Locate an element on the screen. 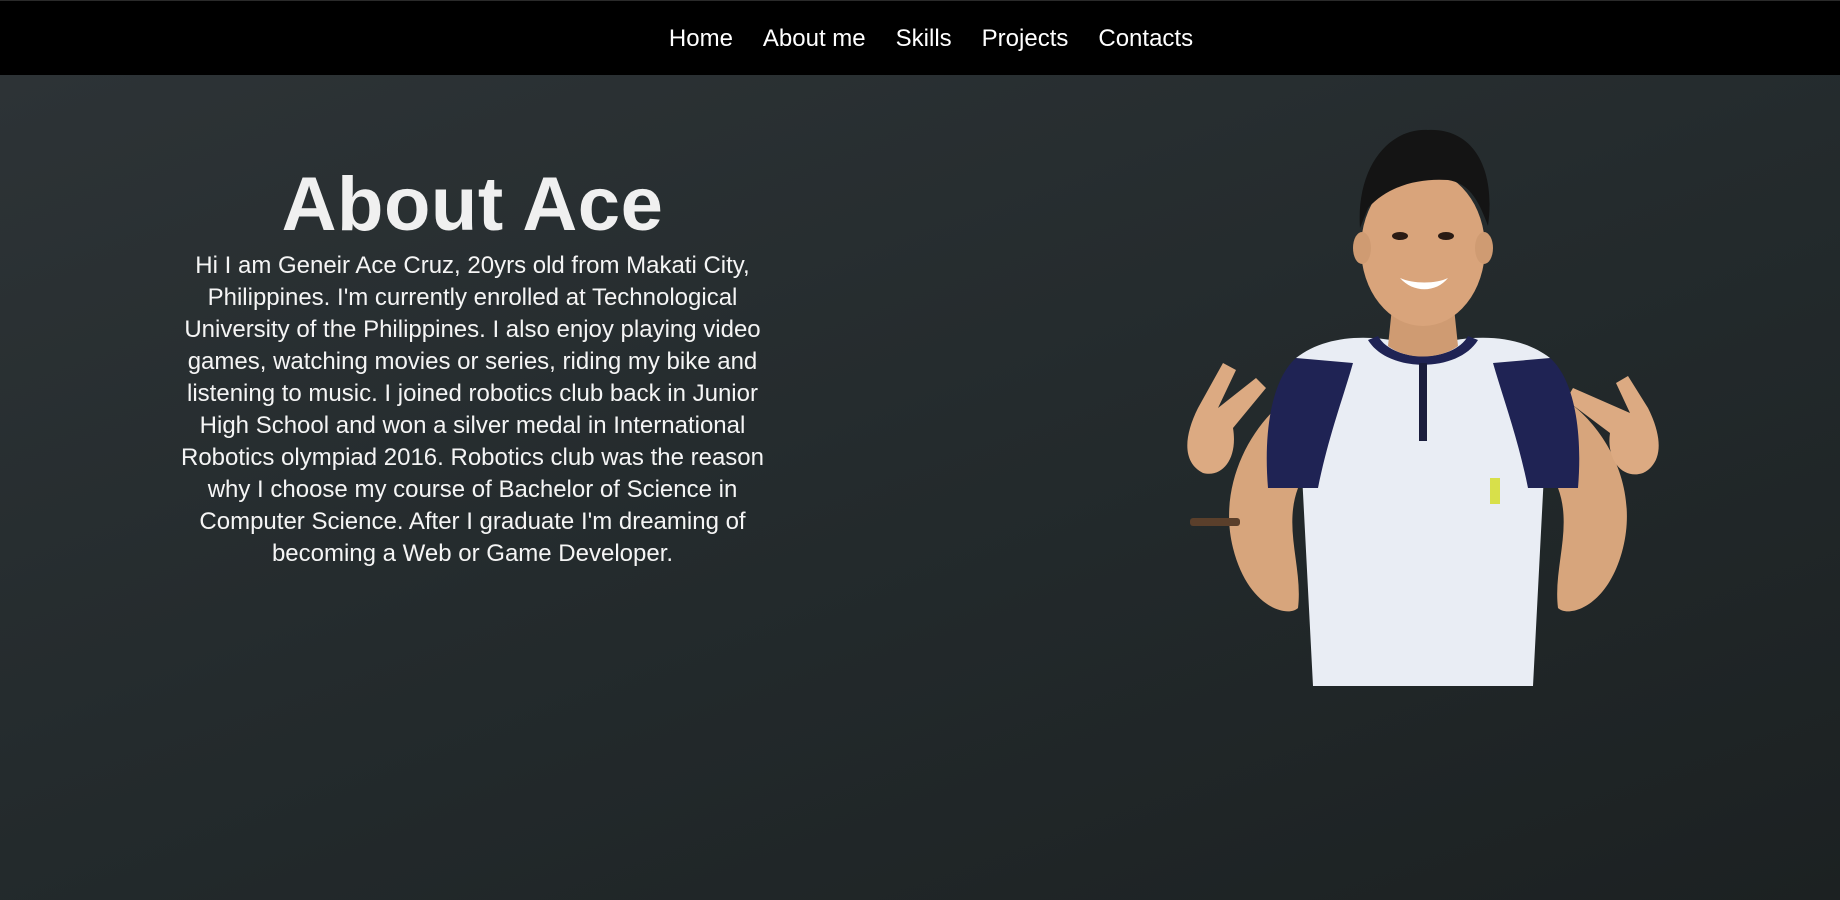 Image resolution: width=1840 pixels, height=900 pixels. top-navbar: Home About me Skills Projects Contacts is located at coordinates (920, 37).